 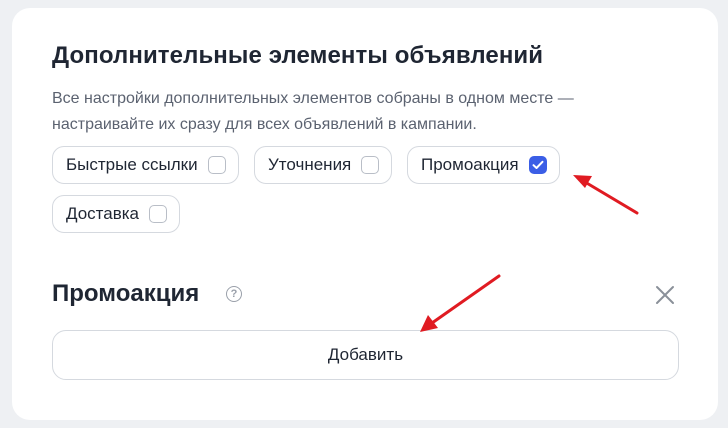 I want to click on page-title: Дополнительные элементы объявлений, so click(x=298, y=55).